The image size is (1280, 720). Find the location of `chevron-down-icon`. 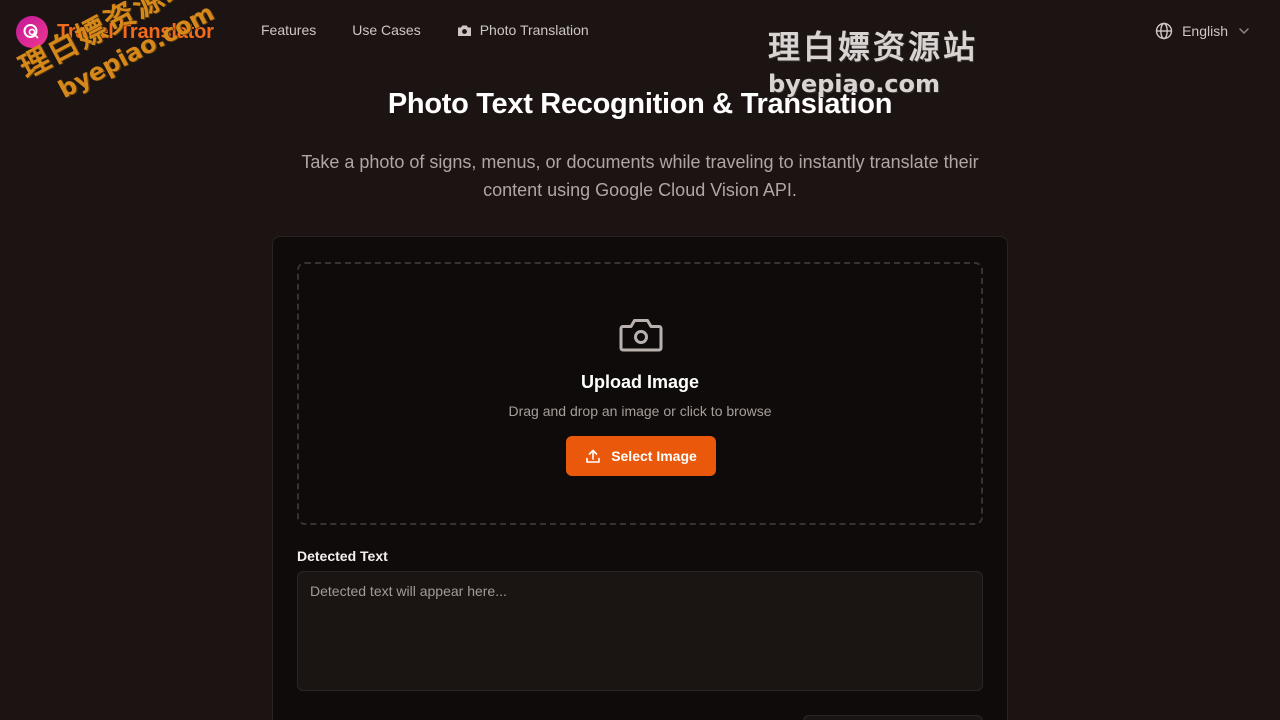

chevron-down-icon is located at coordinates (1244, 31).